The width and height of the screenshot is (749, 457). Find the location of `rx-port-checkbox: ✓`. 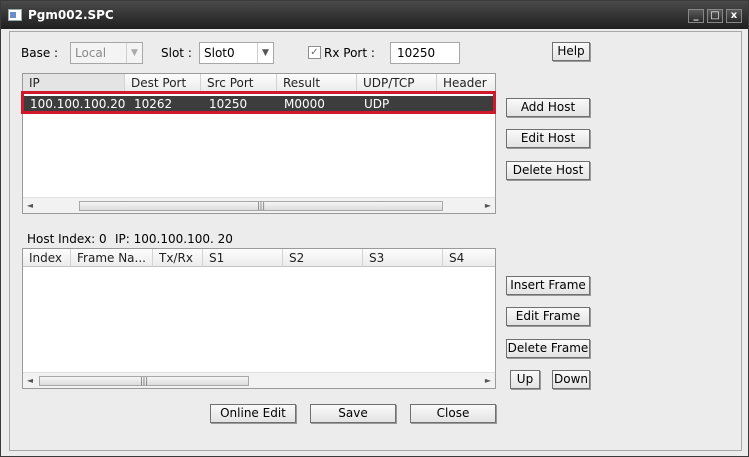

rx-port-checkbox: ✓ is located at coordinates (314, 52).